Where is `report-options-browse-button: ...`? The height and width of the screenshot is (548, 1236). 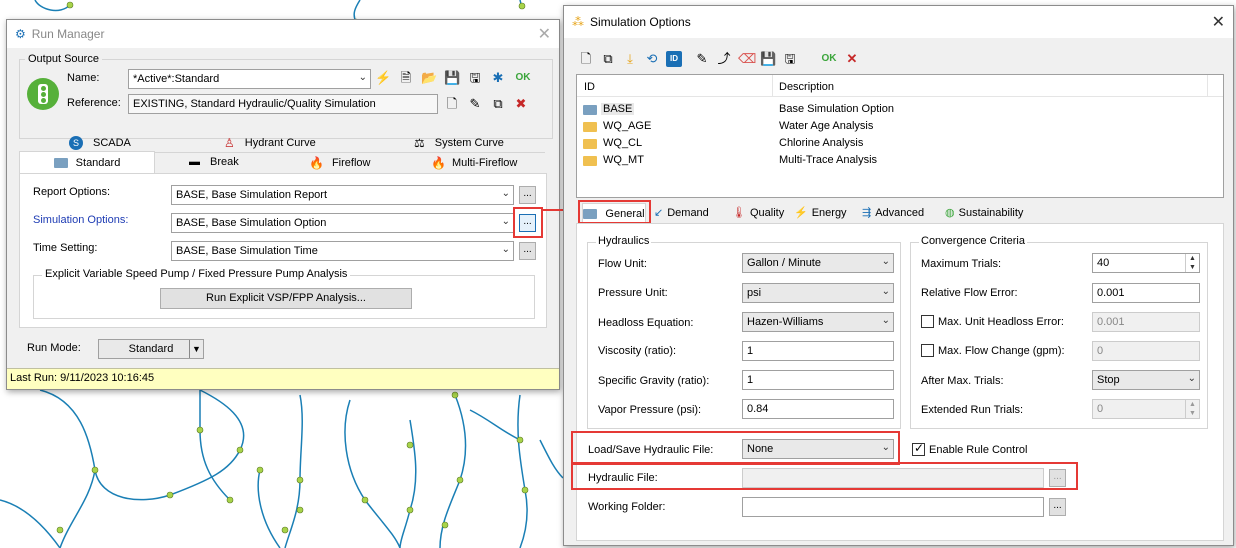
report-options-browse-button: ... is located at coordinates (527, 195).